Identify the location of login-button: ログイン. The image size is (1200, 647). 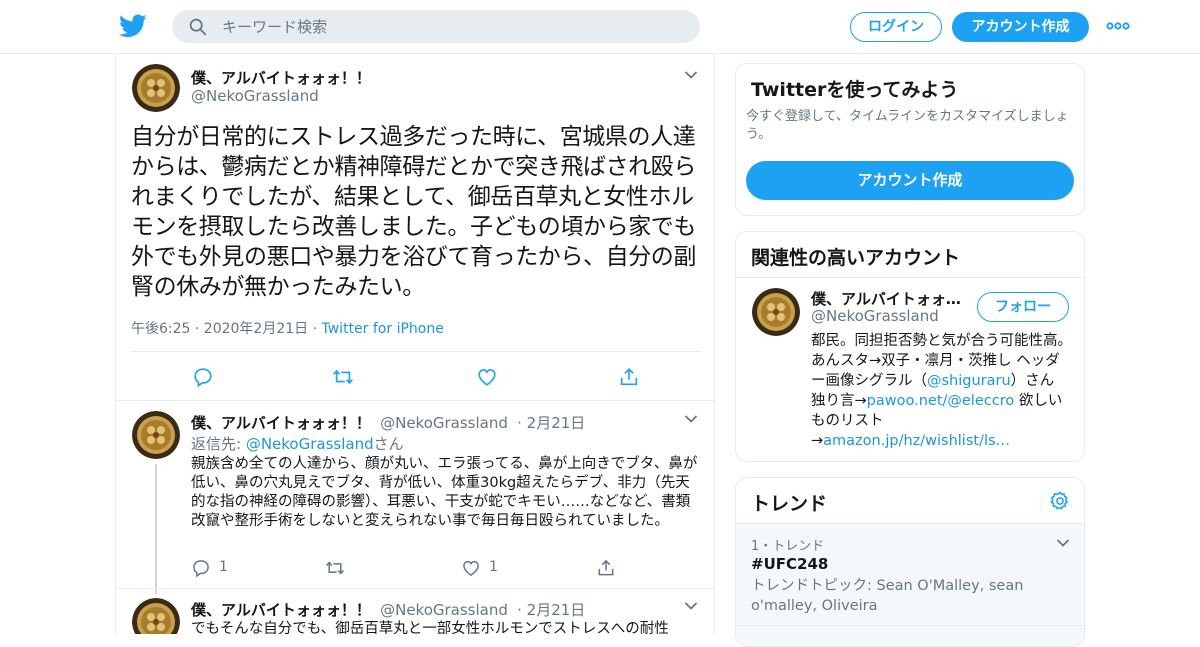
(896, 27).